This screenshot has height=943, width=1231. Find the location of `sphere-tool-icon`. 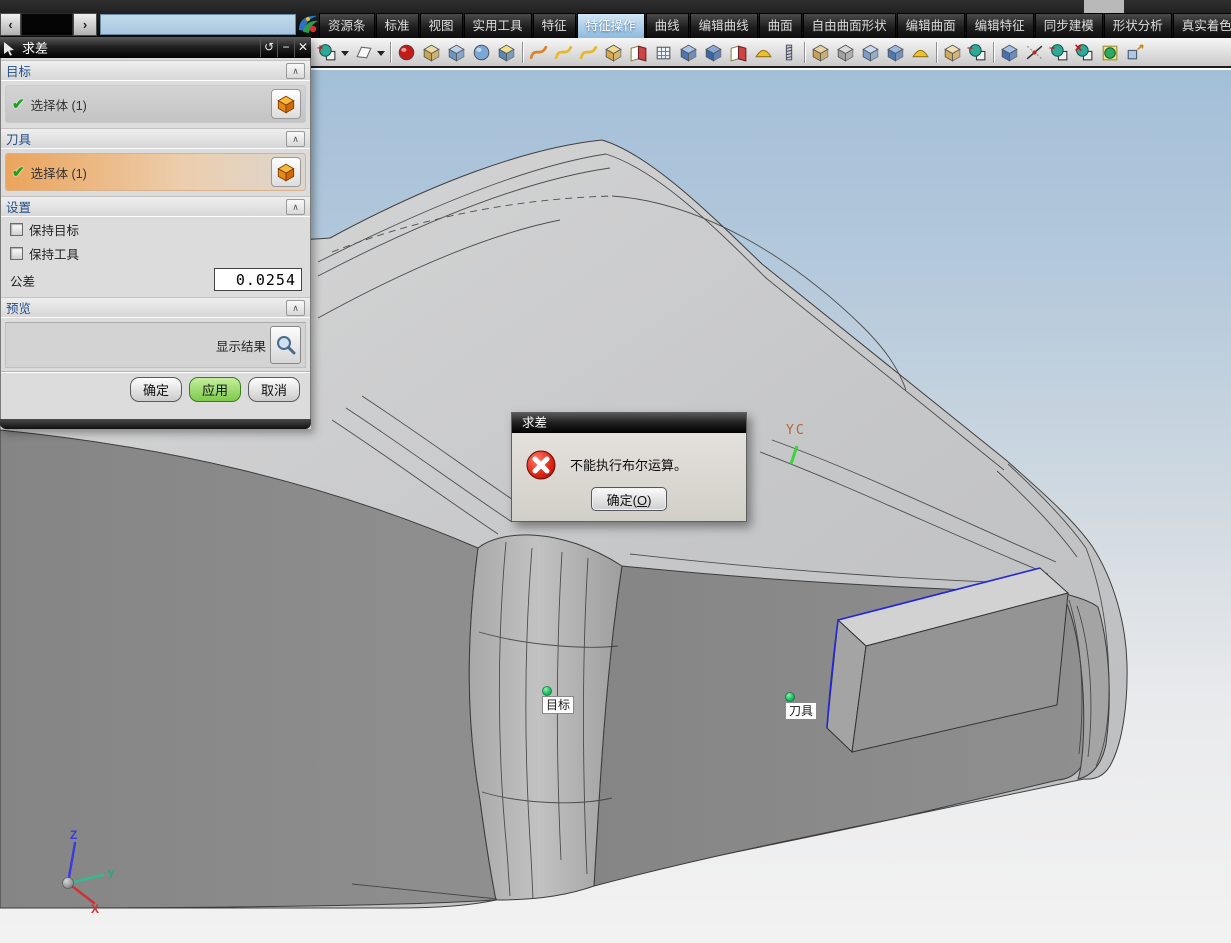

sphere-tool-icon is located at coordinates (481, 52).